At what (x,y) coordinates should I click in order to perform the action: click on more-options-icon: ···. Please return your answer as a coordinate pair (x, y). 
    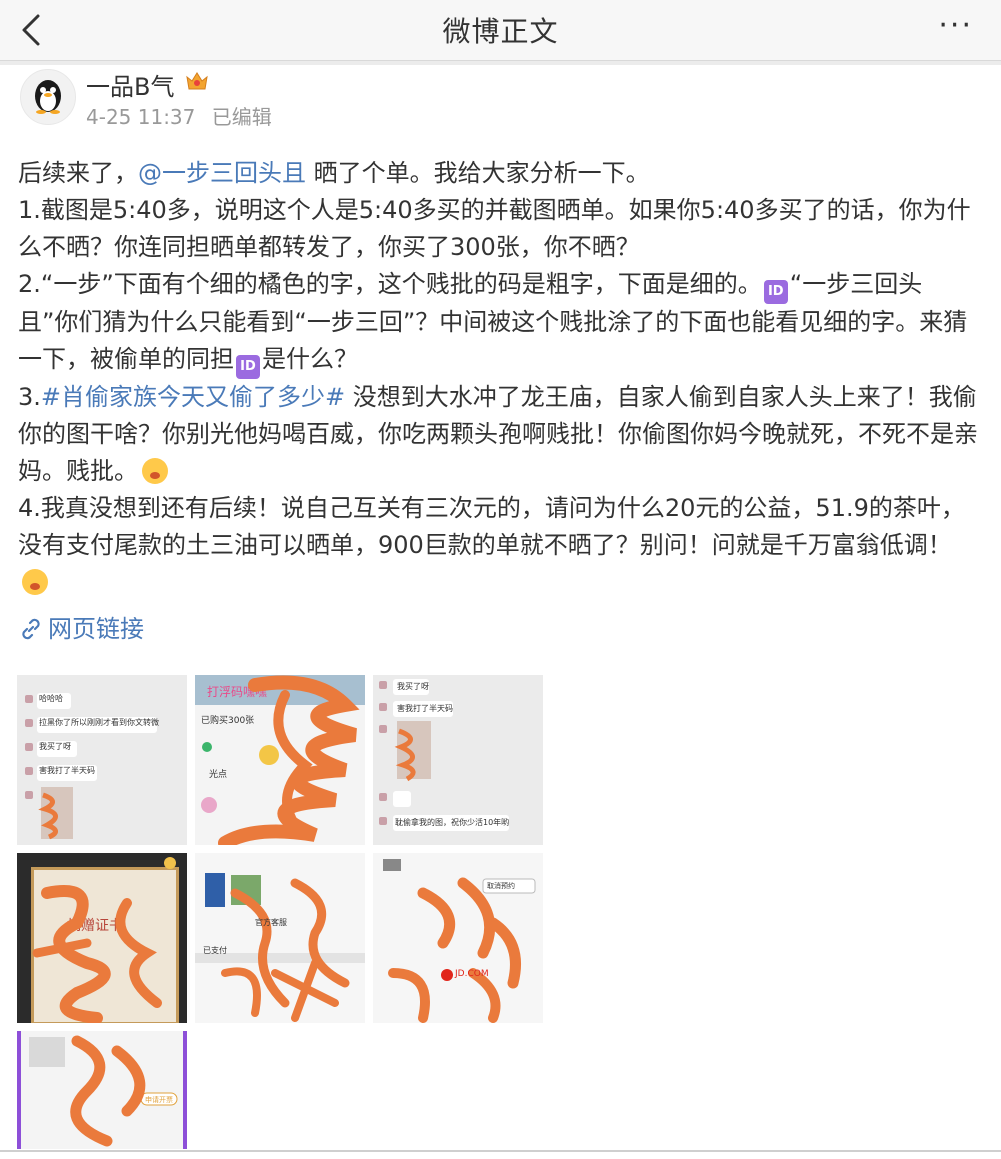
    Looking at the image, I should click on (955, 25).